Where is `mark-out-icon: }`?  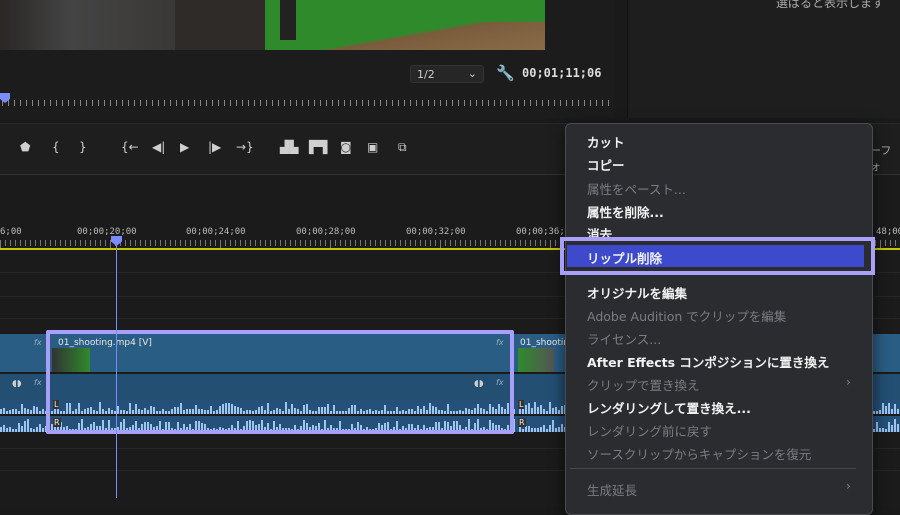
mark-out-icon: } is located at coordinates (83, 147).